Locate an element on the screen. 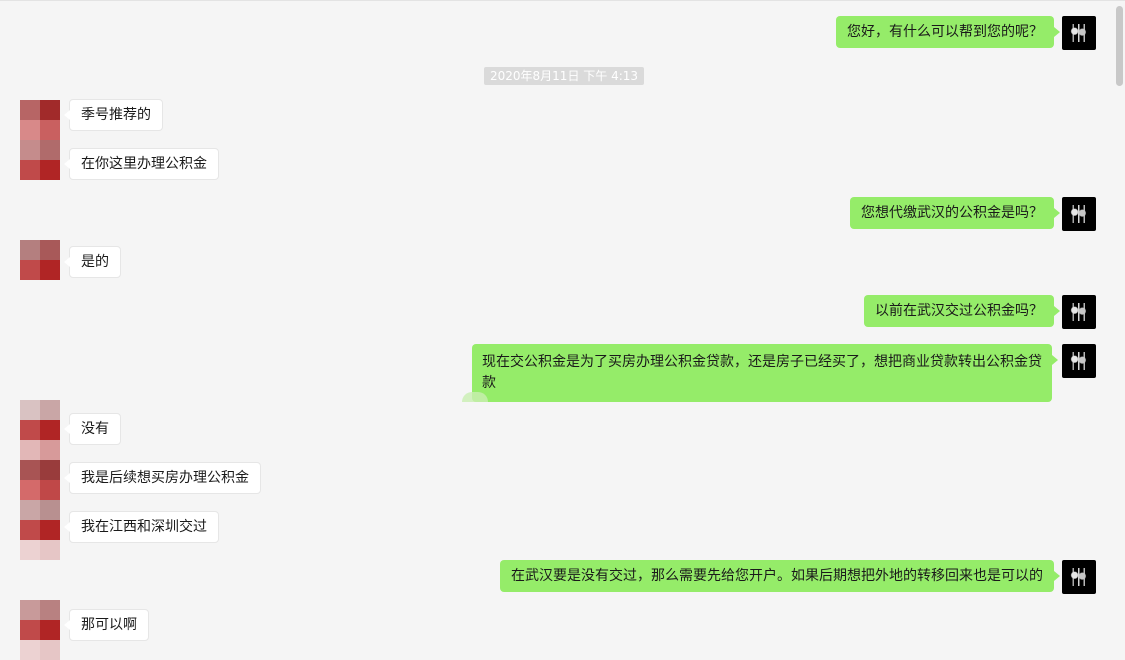  their-message-bubble: 那可以啊 is located at coordinates (106, 625).